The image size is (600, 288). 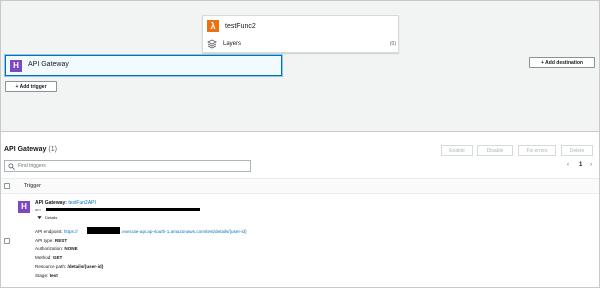 I want to click on stage-value: test, so click(x=53, y=275).